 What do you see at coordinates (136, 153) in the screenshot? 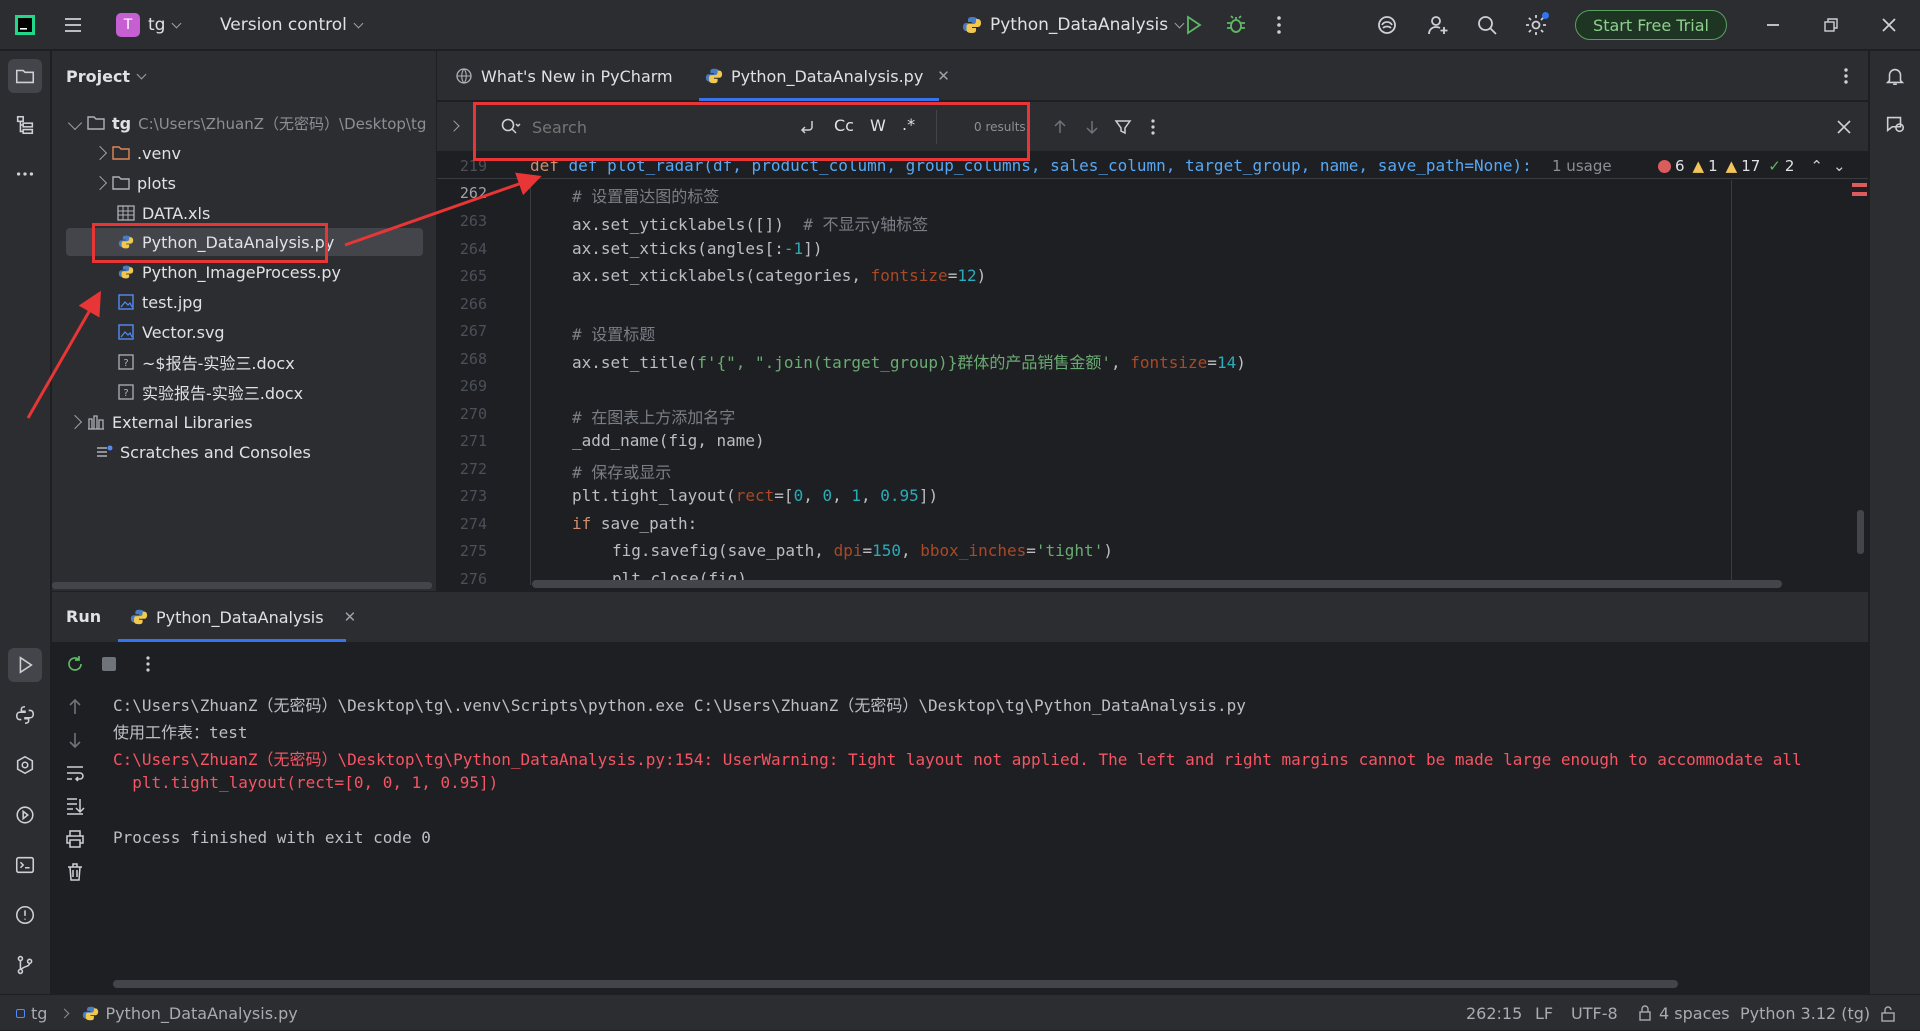
I see `tree-item-venv: .venv` at bounding box center [136, 153].